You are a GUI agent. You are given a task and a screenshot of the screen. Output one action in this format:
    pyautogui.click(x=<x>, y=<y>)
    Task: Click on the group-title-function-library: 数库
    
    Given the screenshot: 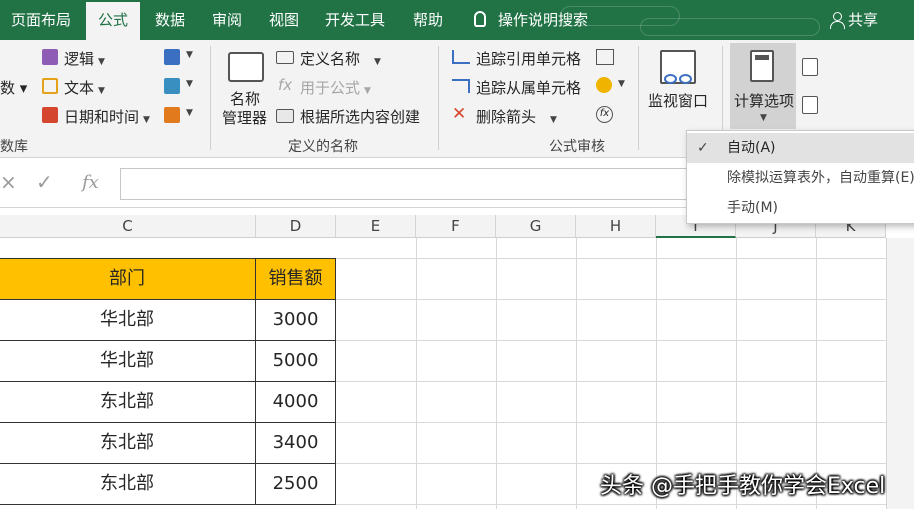 What is the action you would take?
    pyautogui.click(x=14, y=147)
    